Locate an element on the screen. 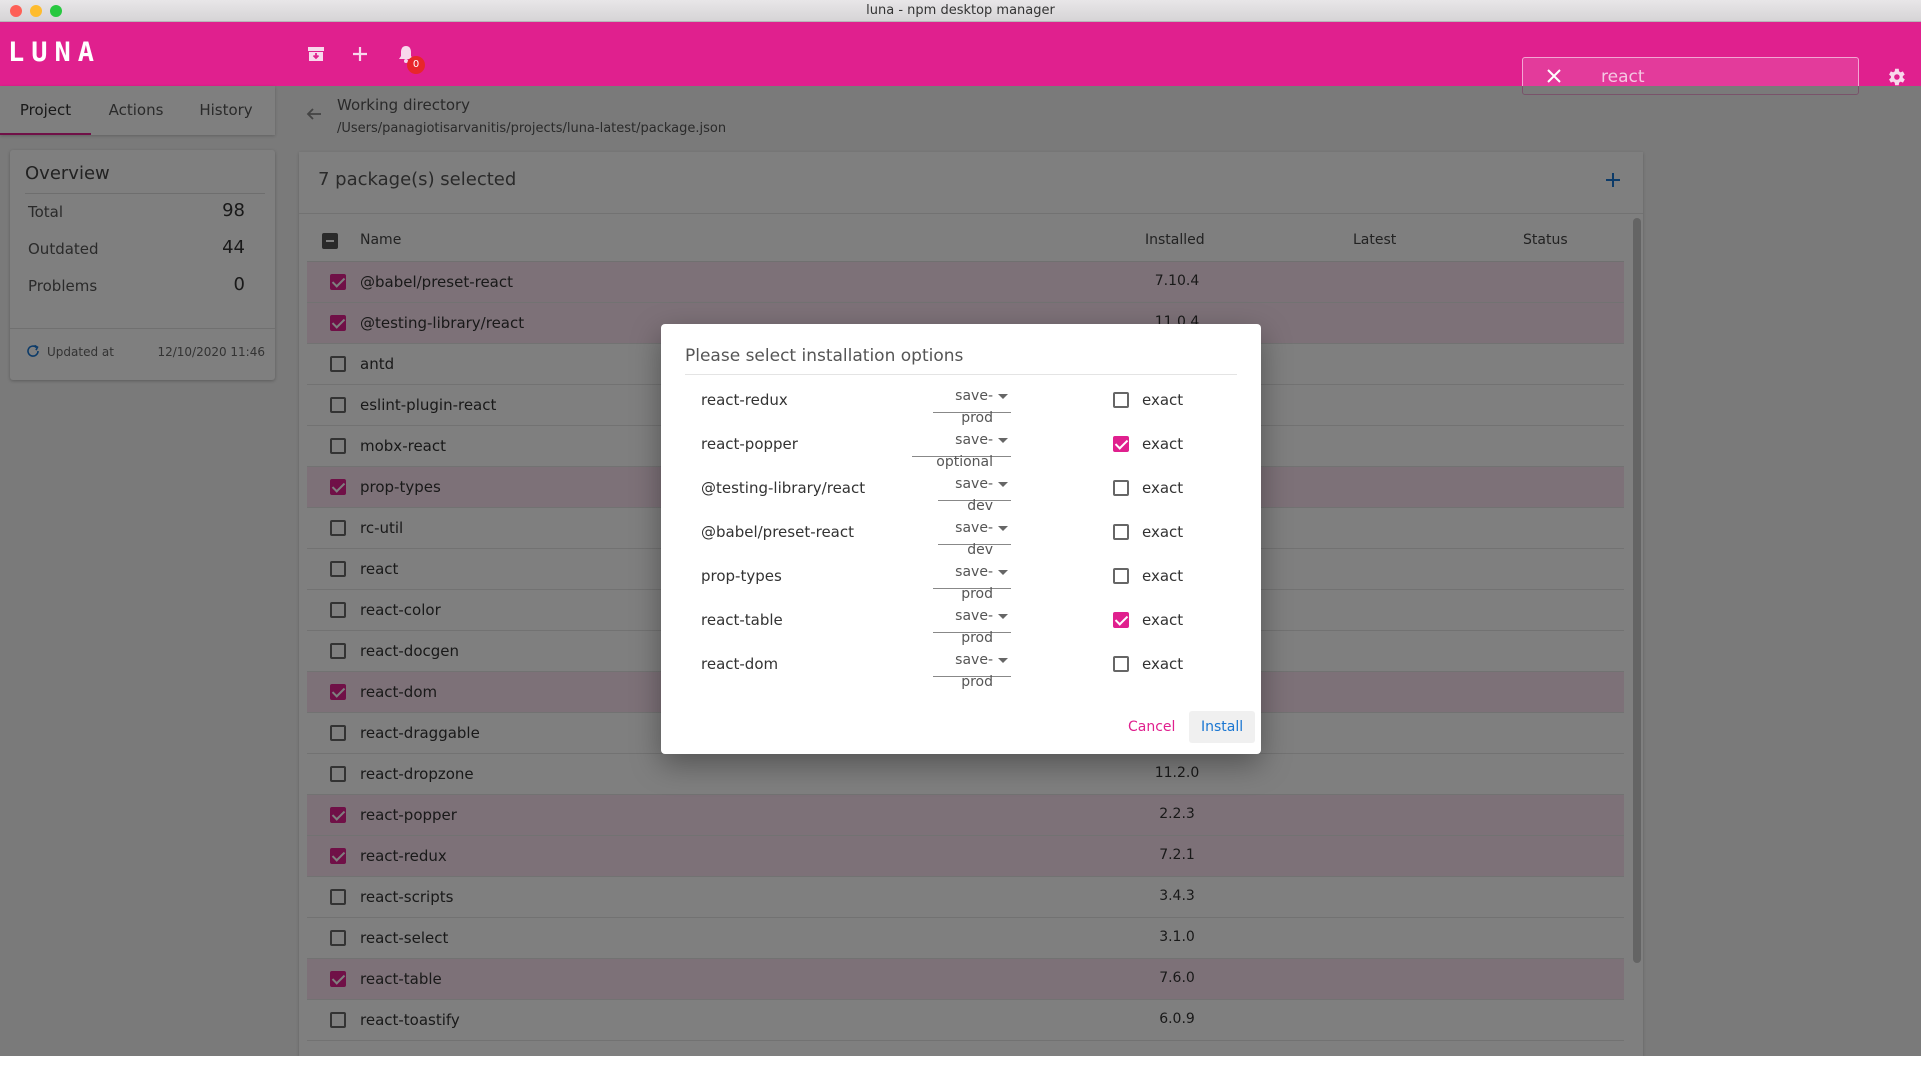  option-package-name: react-redux is located at coordinates (744, 400).